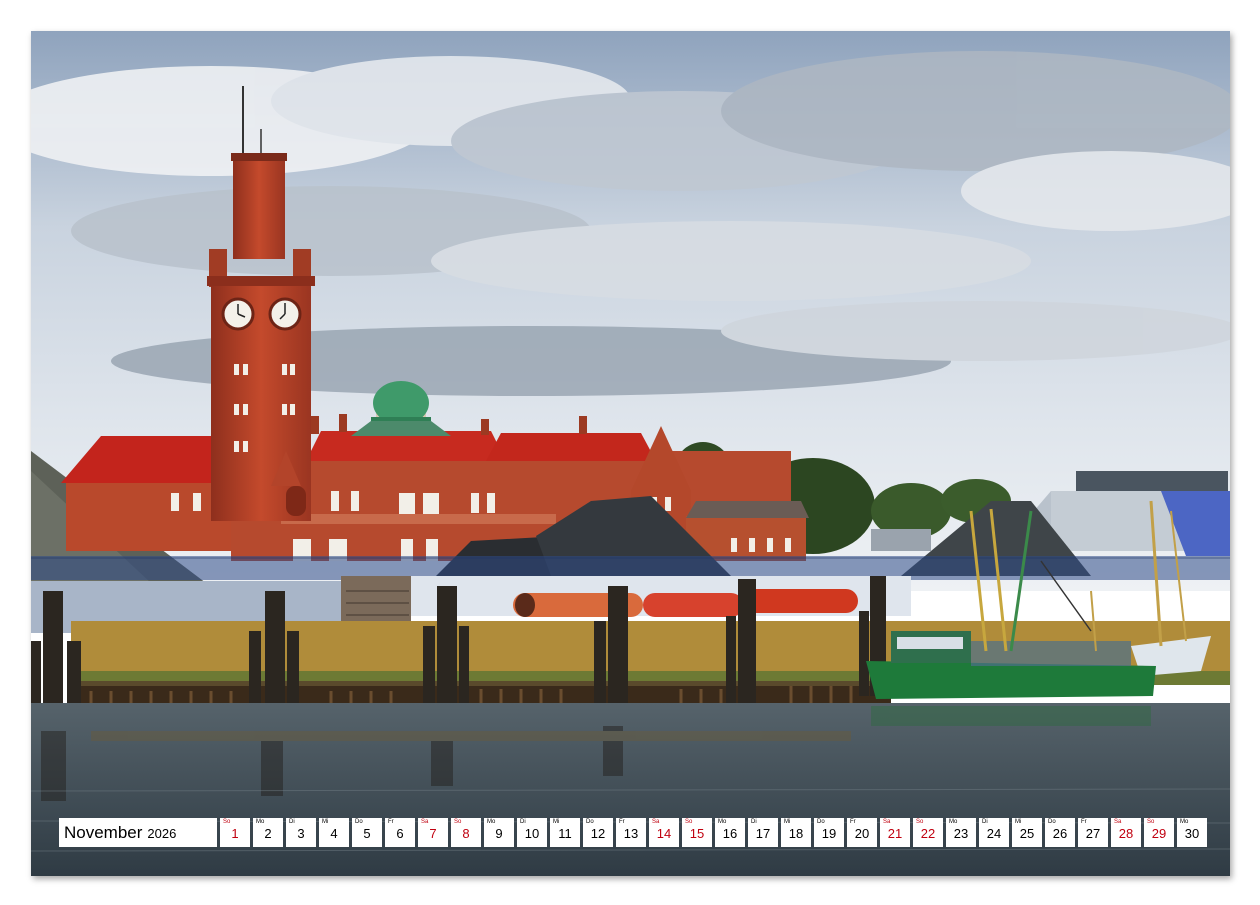 Image resolution: width=1260 pixels, height=905 pixels. I want to click on calendar-day: Mi 4, so click(334, 832).